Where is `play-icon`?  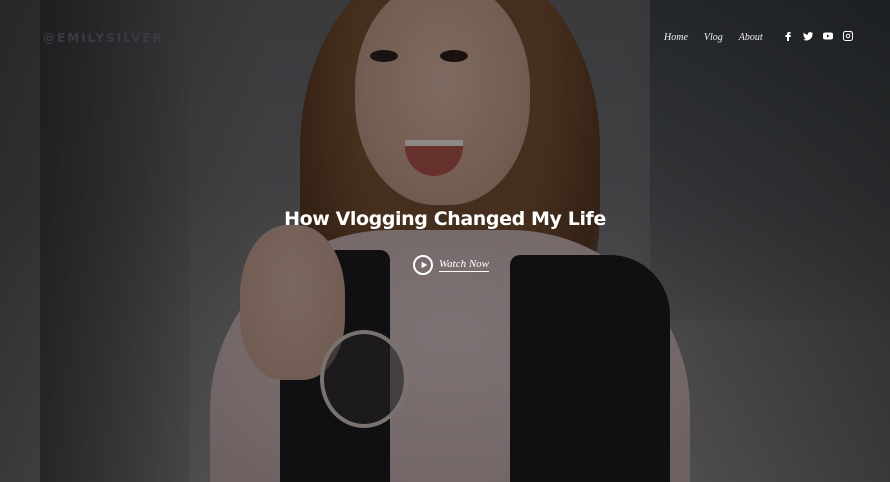
play-icon is located at coordinates (423, 265).